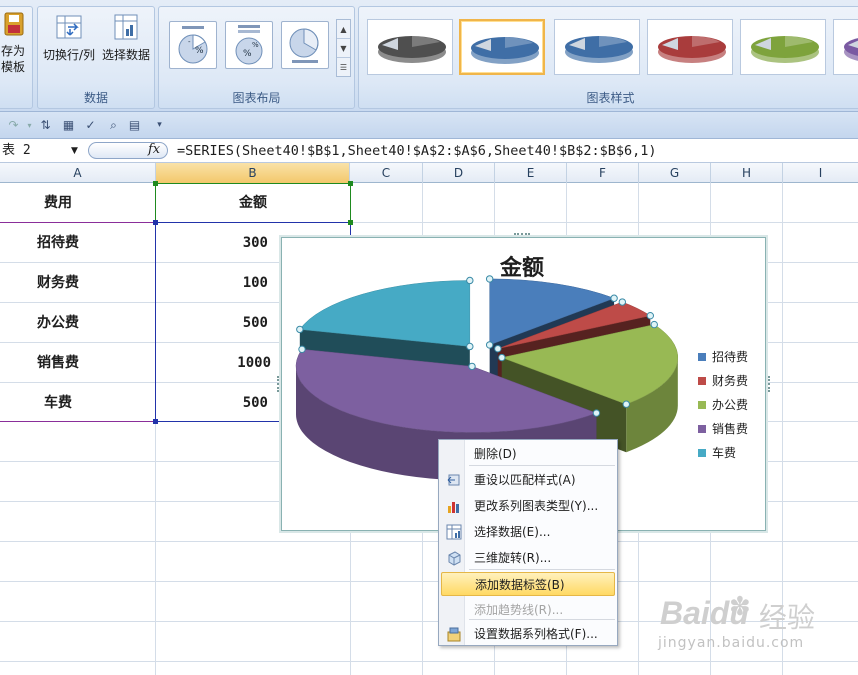  What do you see at coordinates (531, 173) in the screenshot?
I see `column-header-e: E` at bounding box center [531, 173].